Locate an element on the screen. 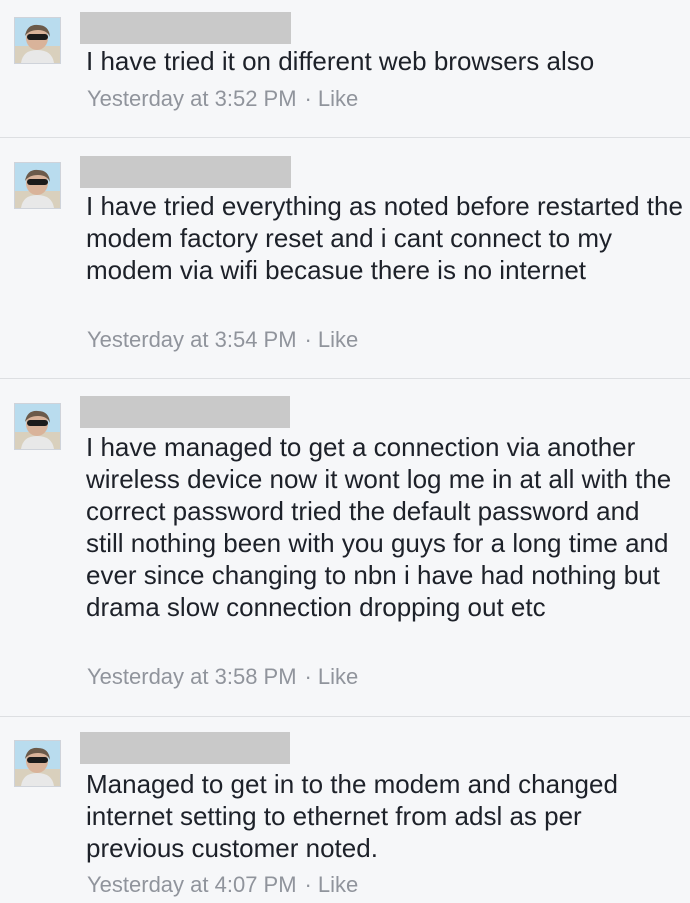 The height and width of the screenshot is (903, 690). comment-timestamp: Yesterday at 3:54 PM is located at coordinates (192, 339).